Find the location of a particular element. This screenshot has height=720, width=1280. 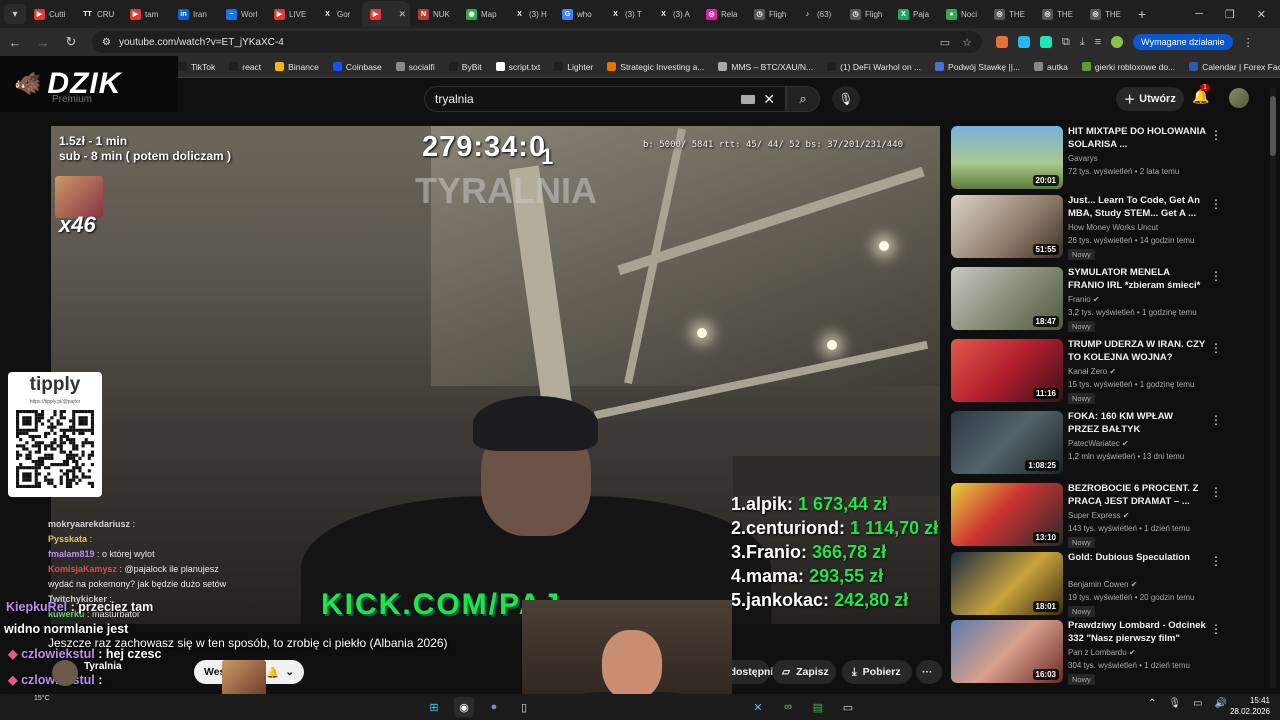

tab-search-button: ▾ is located at coordinates (15, 14).